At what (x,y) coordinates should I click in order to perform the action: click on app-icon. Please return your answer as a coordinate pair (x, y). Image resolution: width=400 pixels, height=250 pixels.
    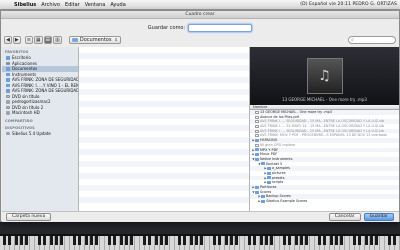
    Looking at the image, I should click on (8, 63).